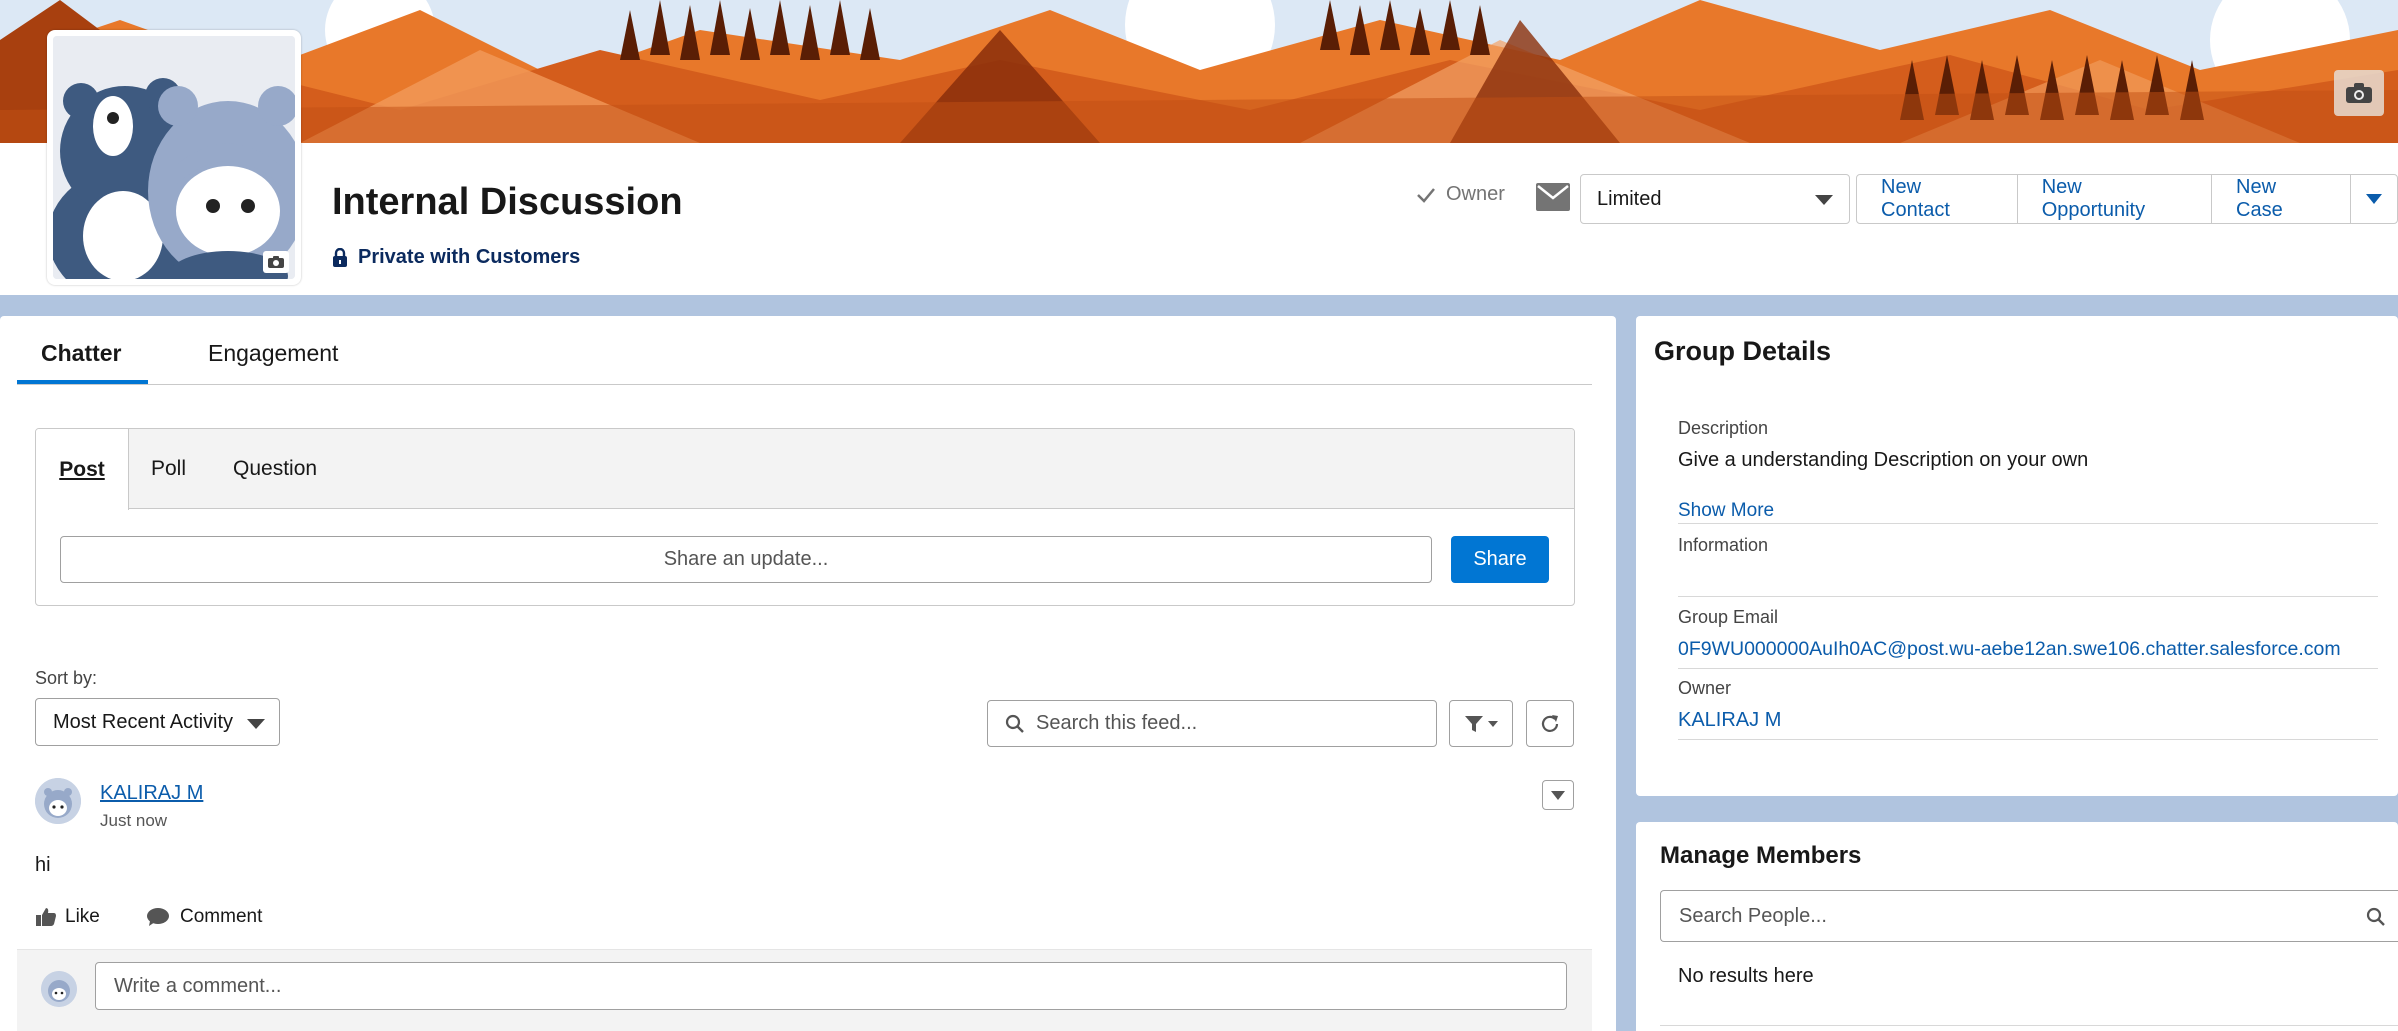  What do you see at coordinates (81, 353) in the screenshot?
I see `tab-chatter: Chatter` at bounding box center [81, 353].